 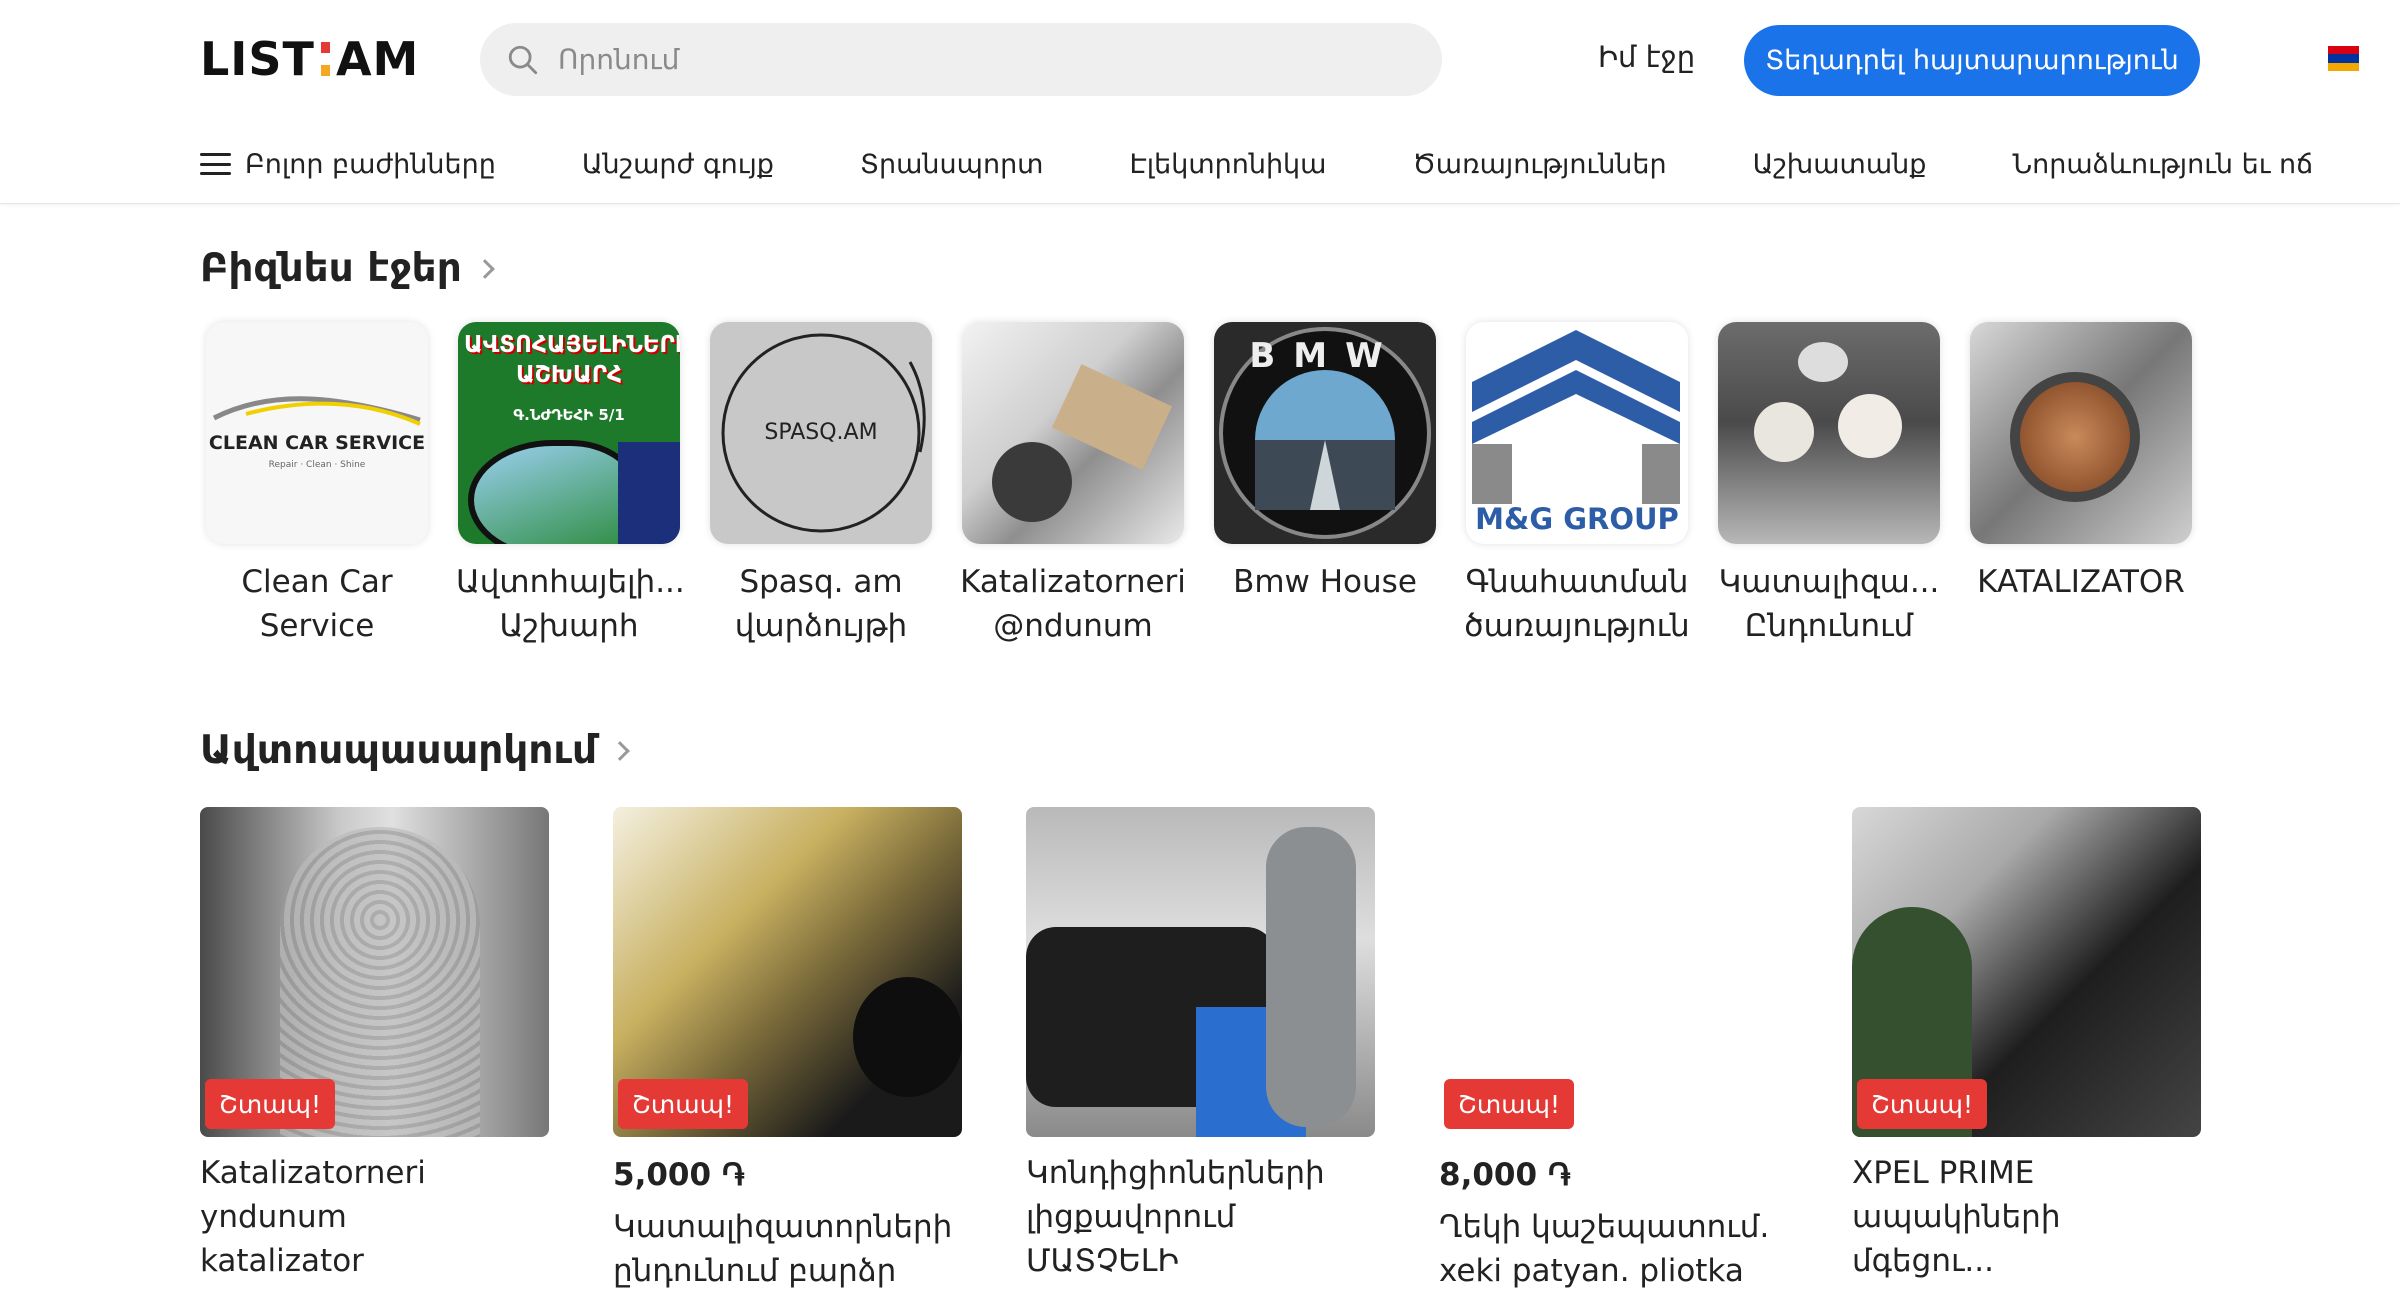 I want to click on nav-item-transport: Տրանսպորտ, so click(x=952, y=164).